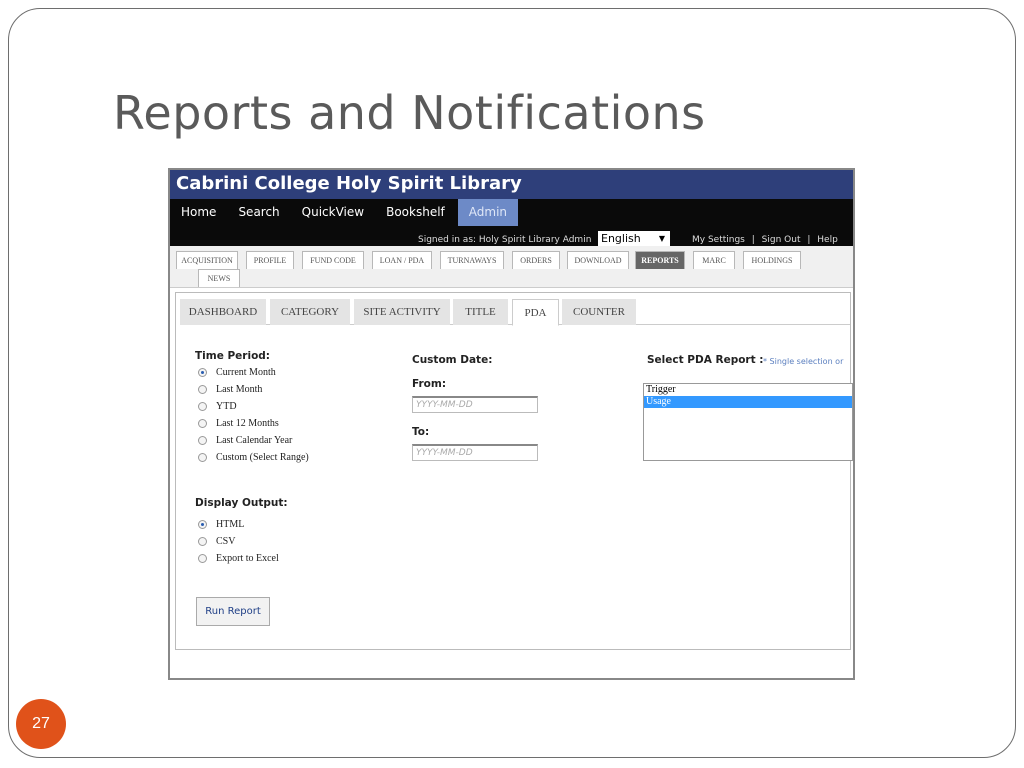 Image resolution: width=1024 pixels, height=768 pixels. I want to click on tab-news: NEWS, so click(219, 278).